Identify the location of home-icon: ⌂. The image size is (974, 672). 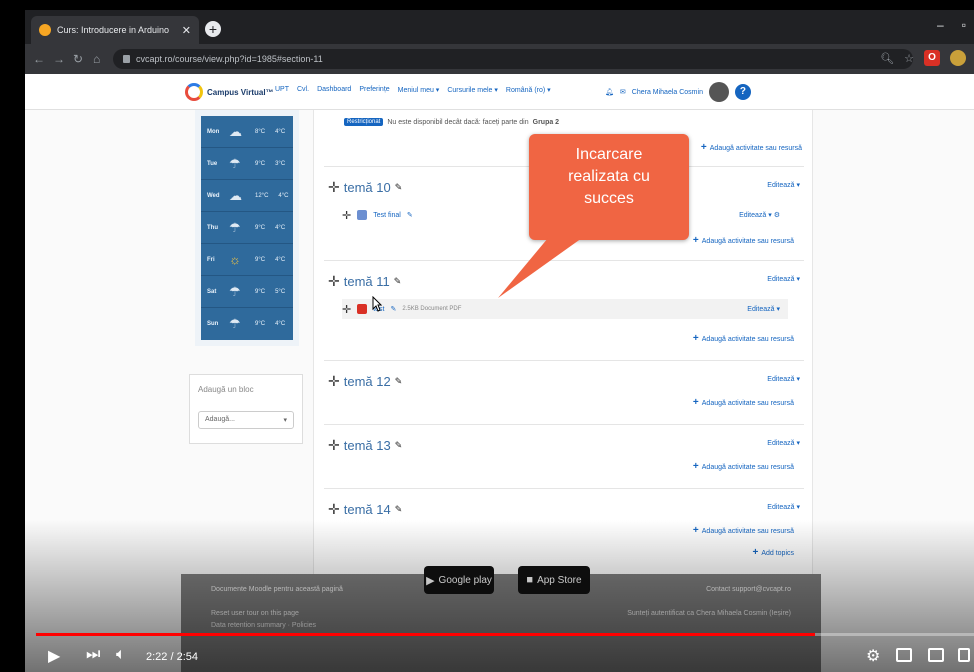
(96, 59).